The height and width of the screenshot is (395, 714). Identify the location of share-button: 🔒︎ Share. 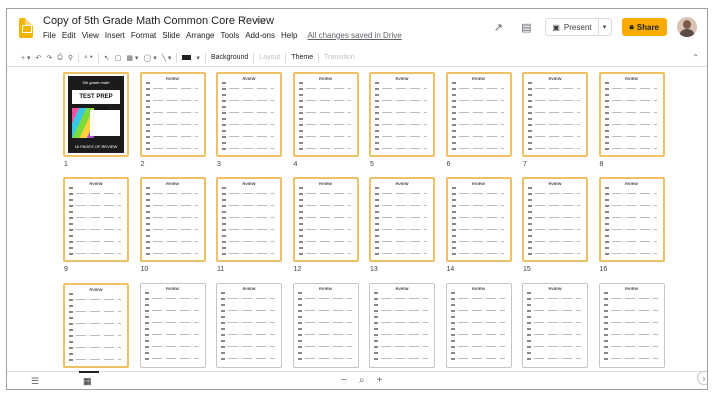
(644, 27).